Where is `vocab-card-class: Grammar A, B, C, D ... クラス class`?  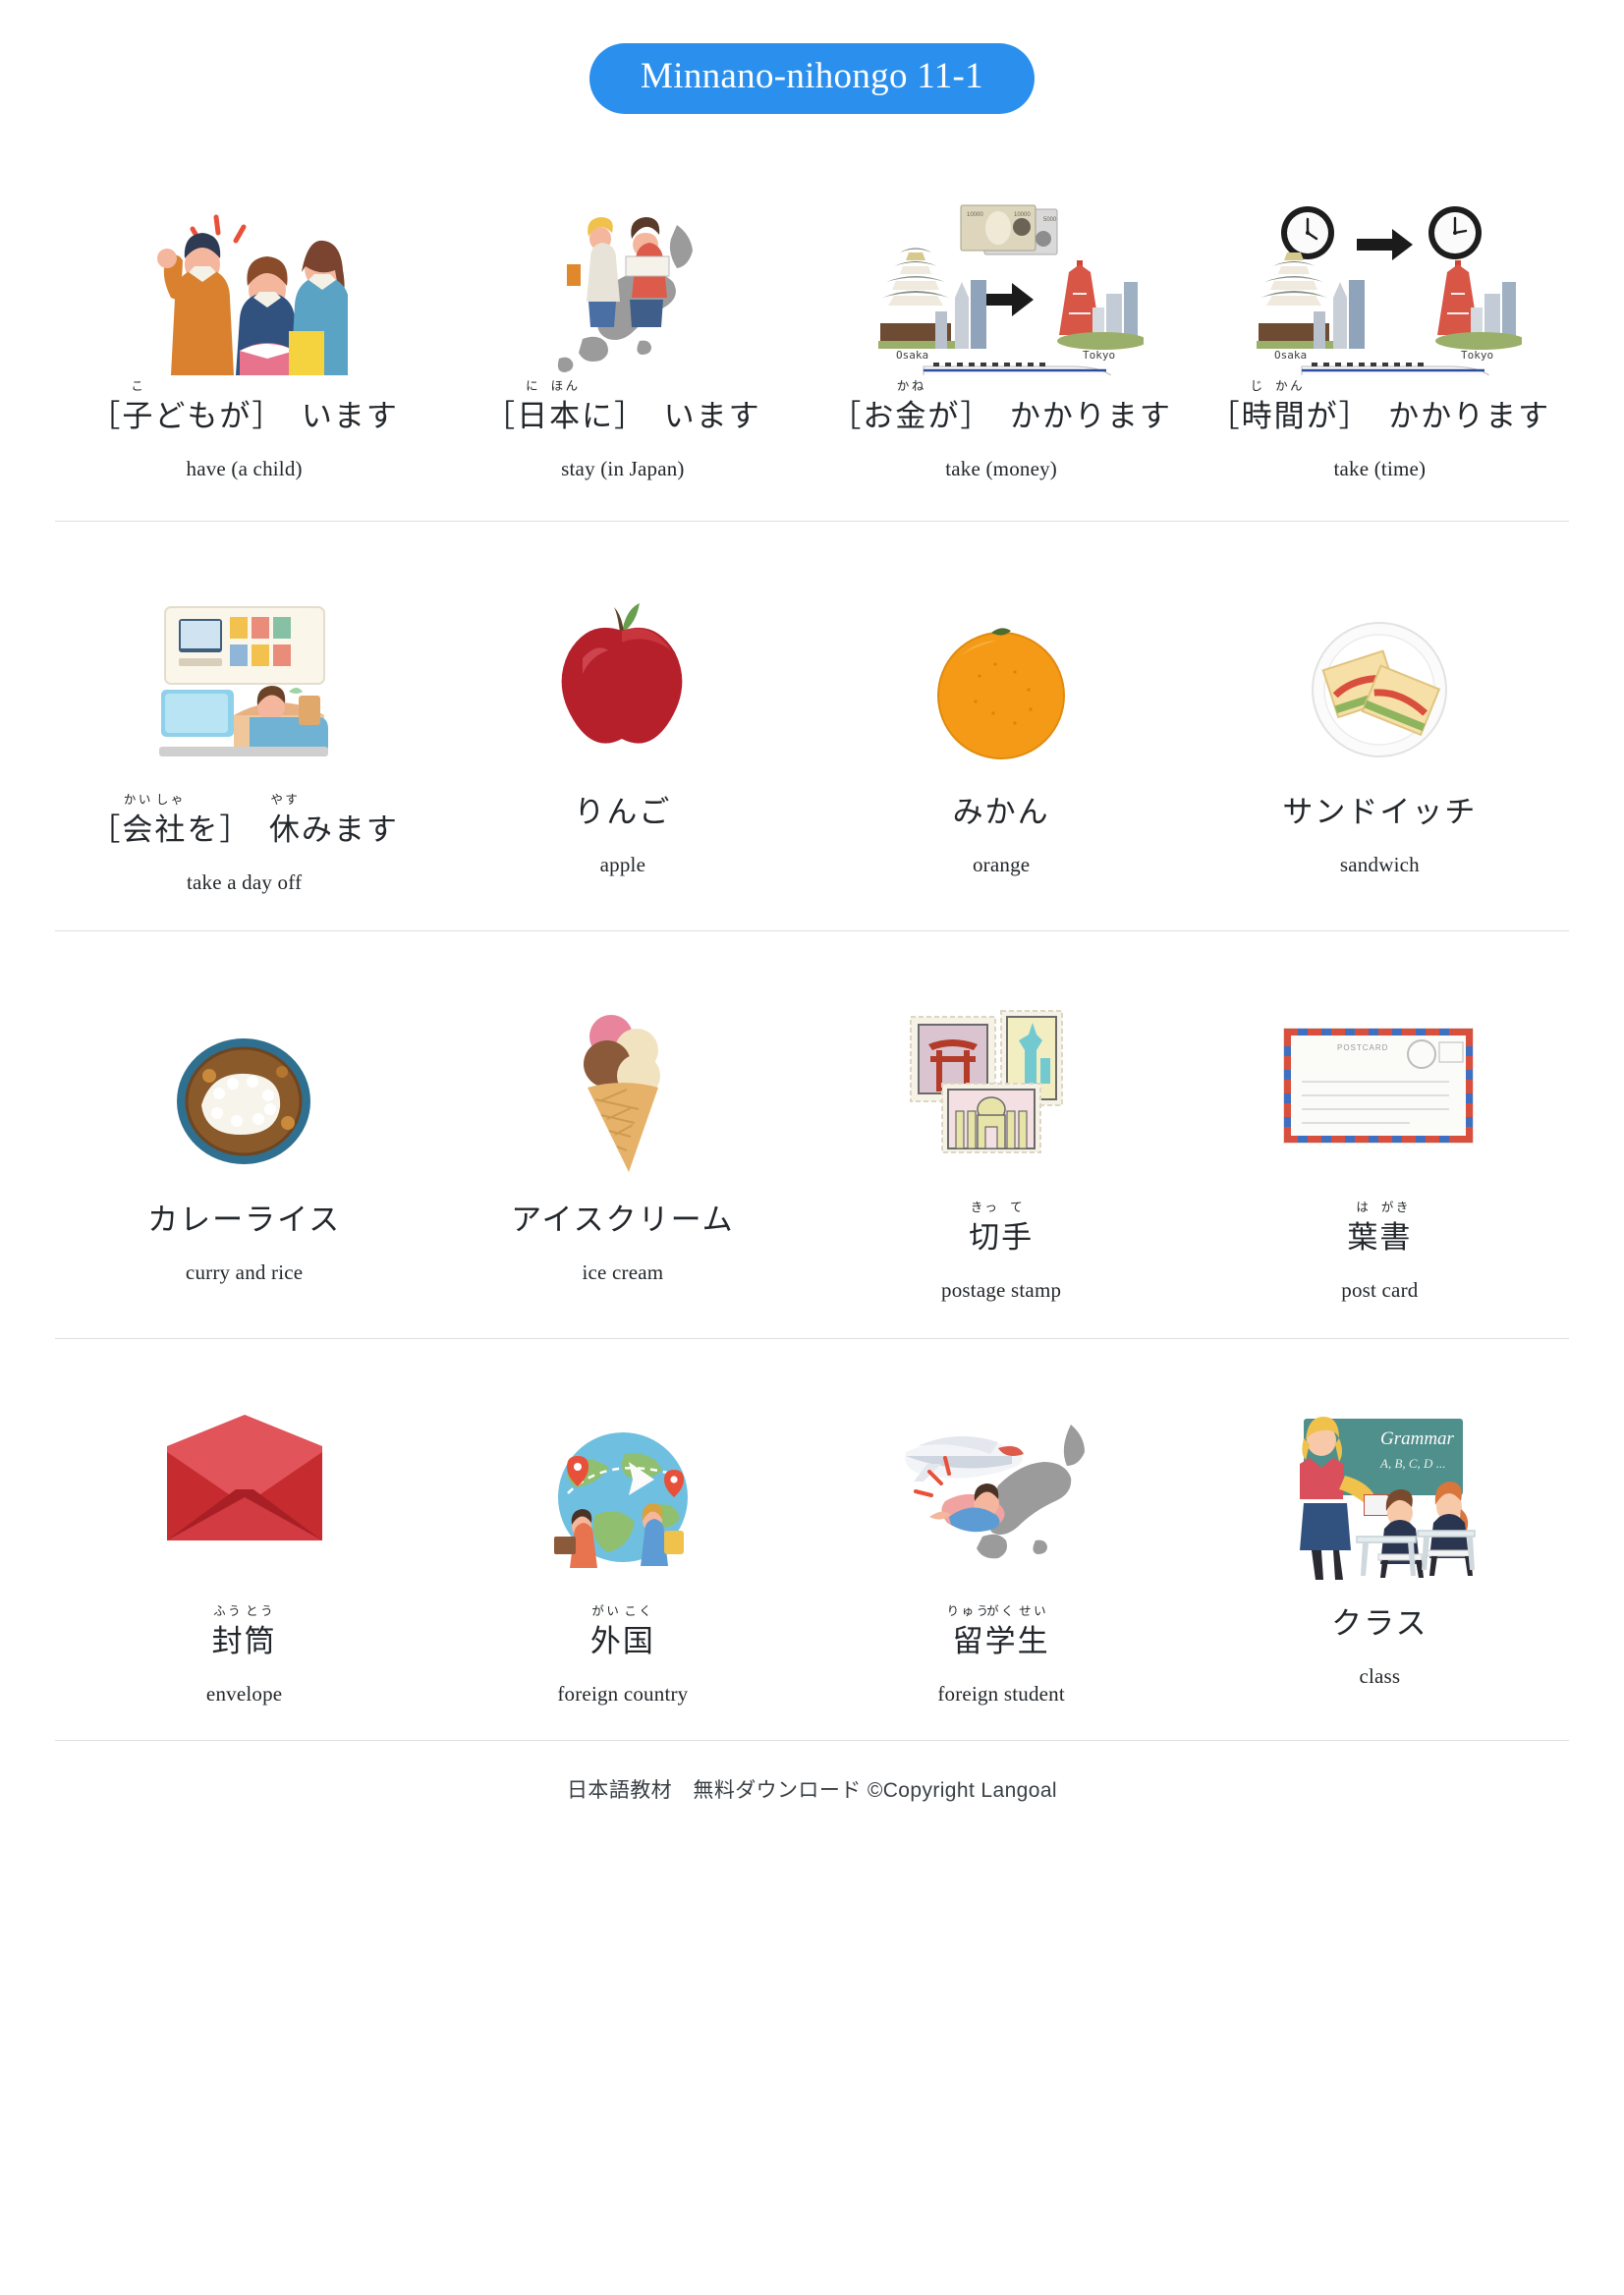 vocab-card-class: Grammar A, B, C, D ... クラス class is located at coordinates (1380, 1552).